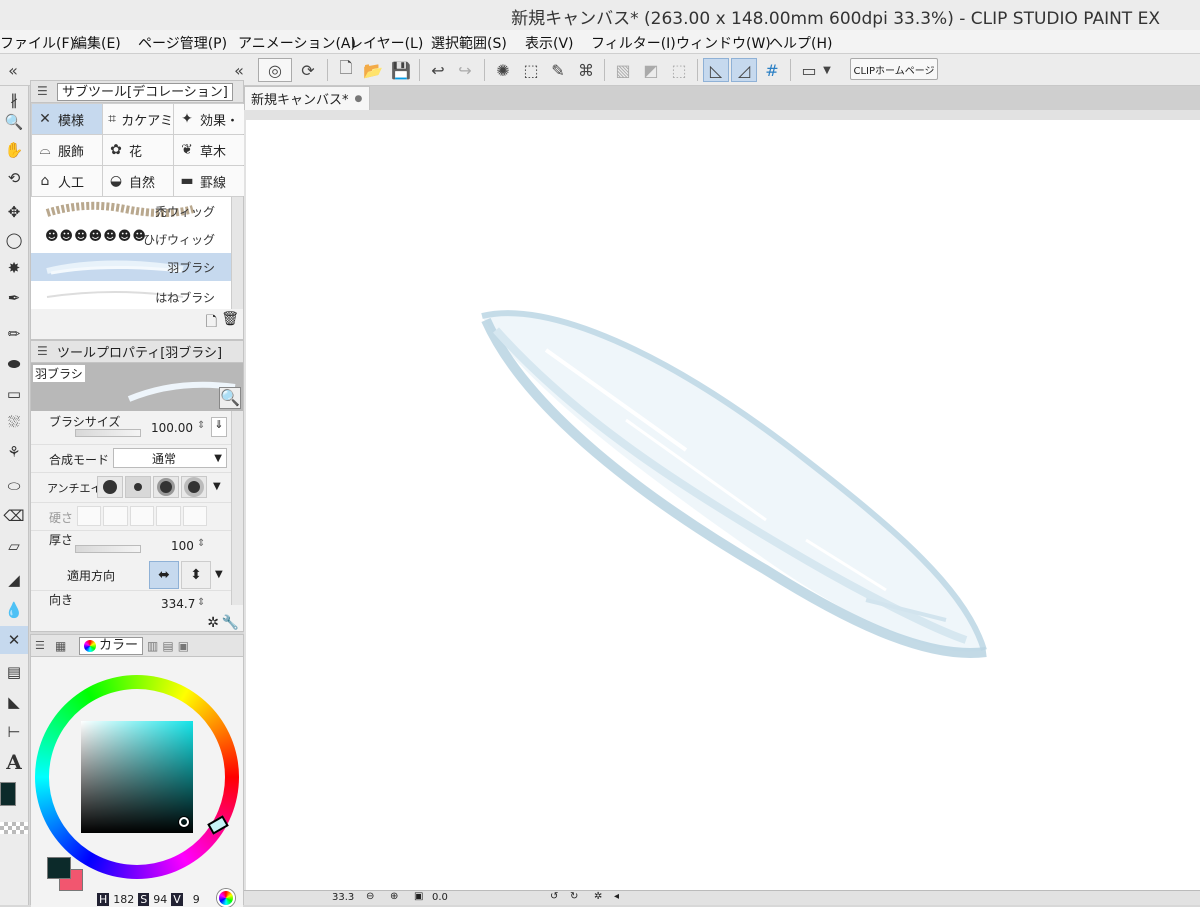  Describe the element at coordinates (196, 575) in the screenshot. I see `direction-v-icon: ⬍` at that location.